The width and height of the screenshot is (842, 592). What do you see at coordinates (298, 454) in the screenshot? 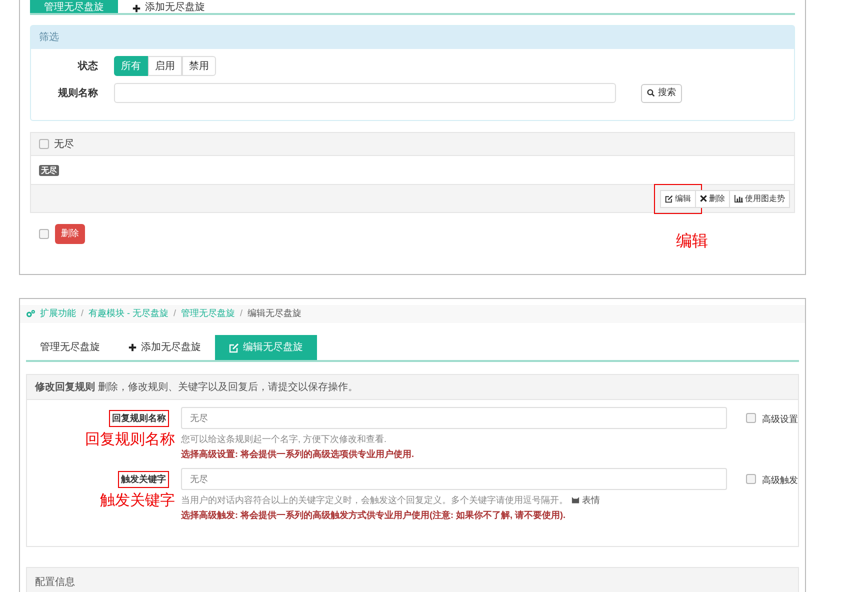
I see `warning-text: 选择高级设置: 将会提供一系列的高级选项供专业用户使用.` at bounding box center [298, 454].